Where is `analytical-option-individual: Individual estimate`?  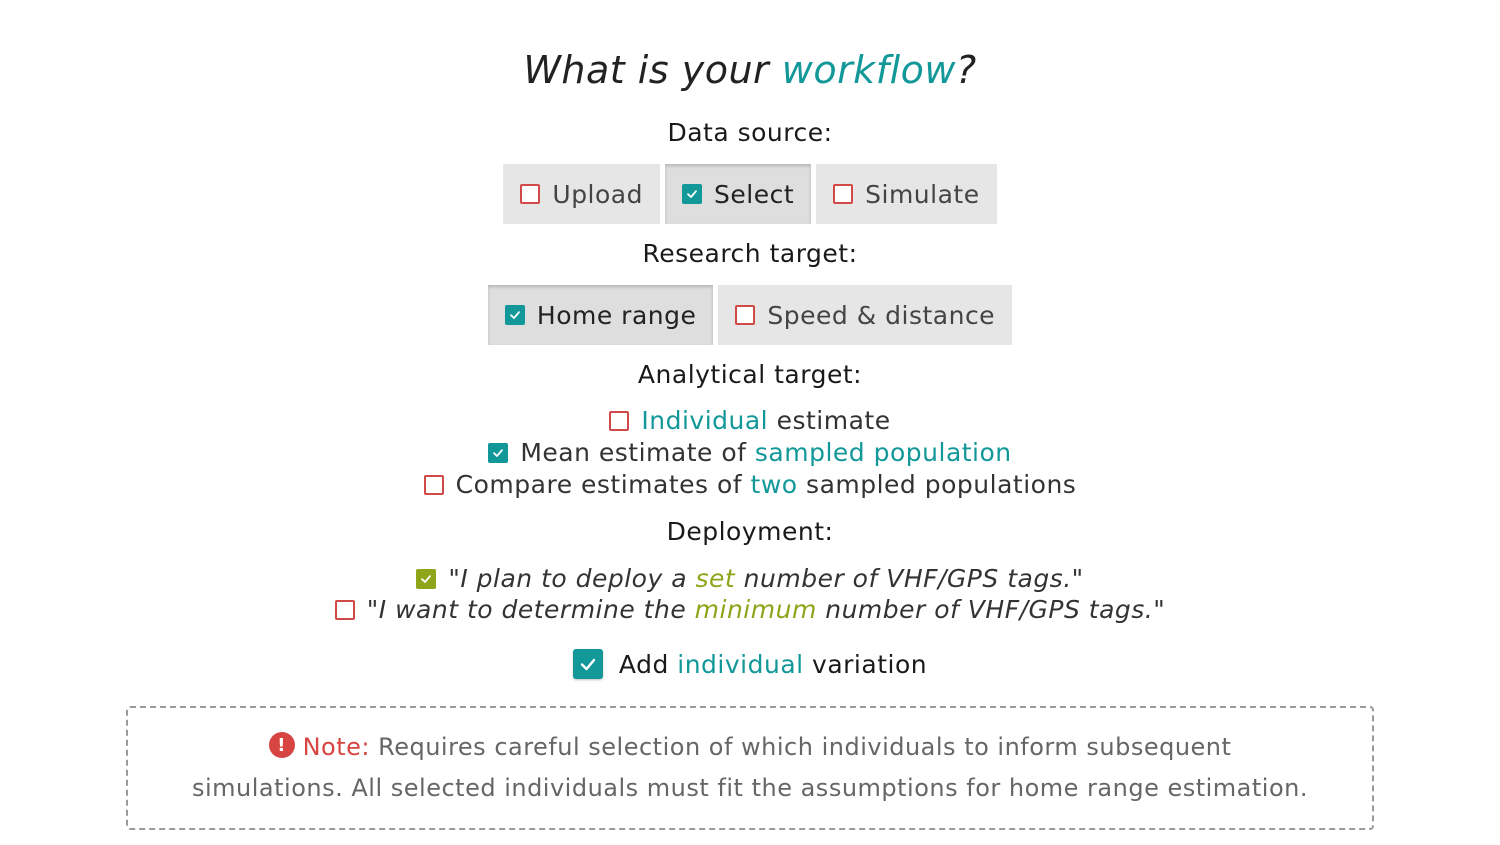
analytical-option-individual: Individual estimate is located at coordinates (750, 420).